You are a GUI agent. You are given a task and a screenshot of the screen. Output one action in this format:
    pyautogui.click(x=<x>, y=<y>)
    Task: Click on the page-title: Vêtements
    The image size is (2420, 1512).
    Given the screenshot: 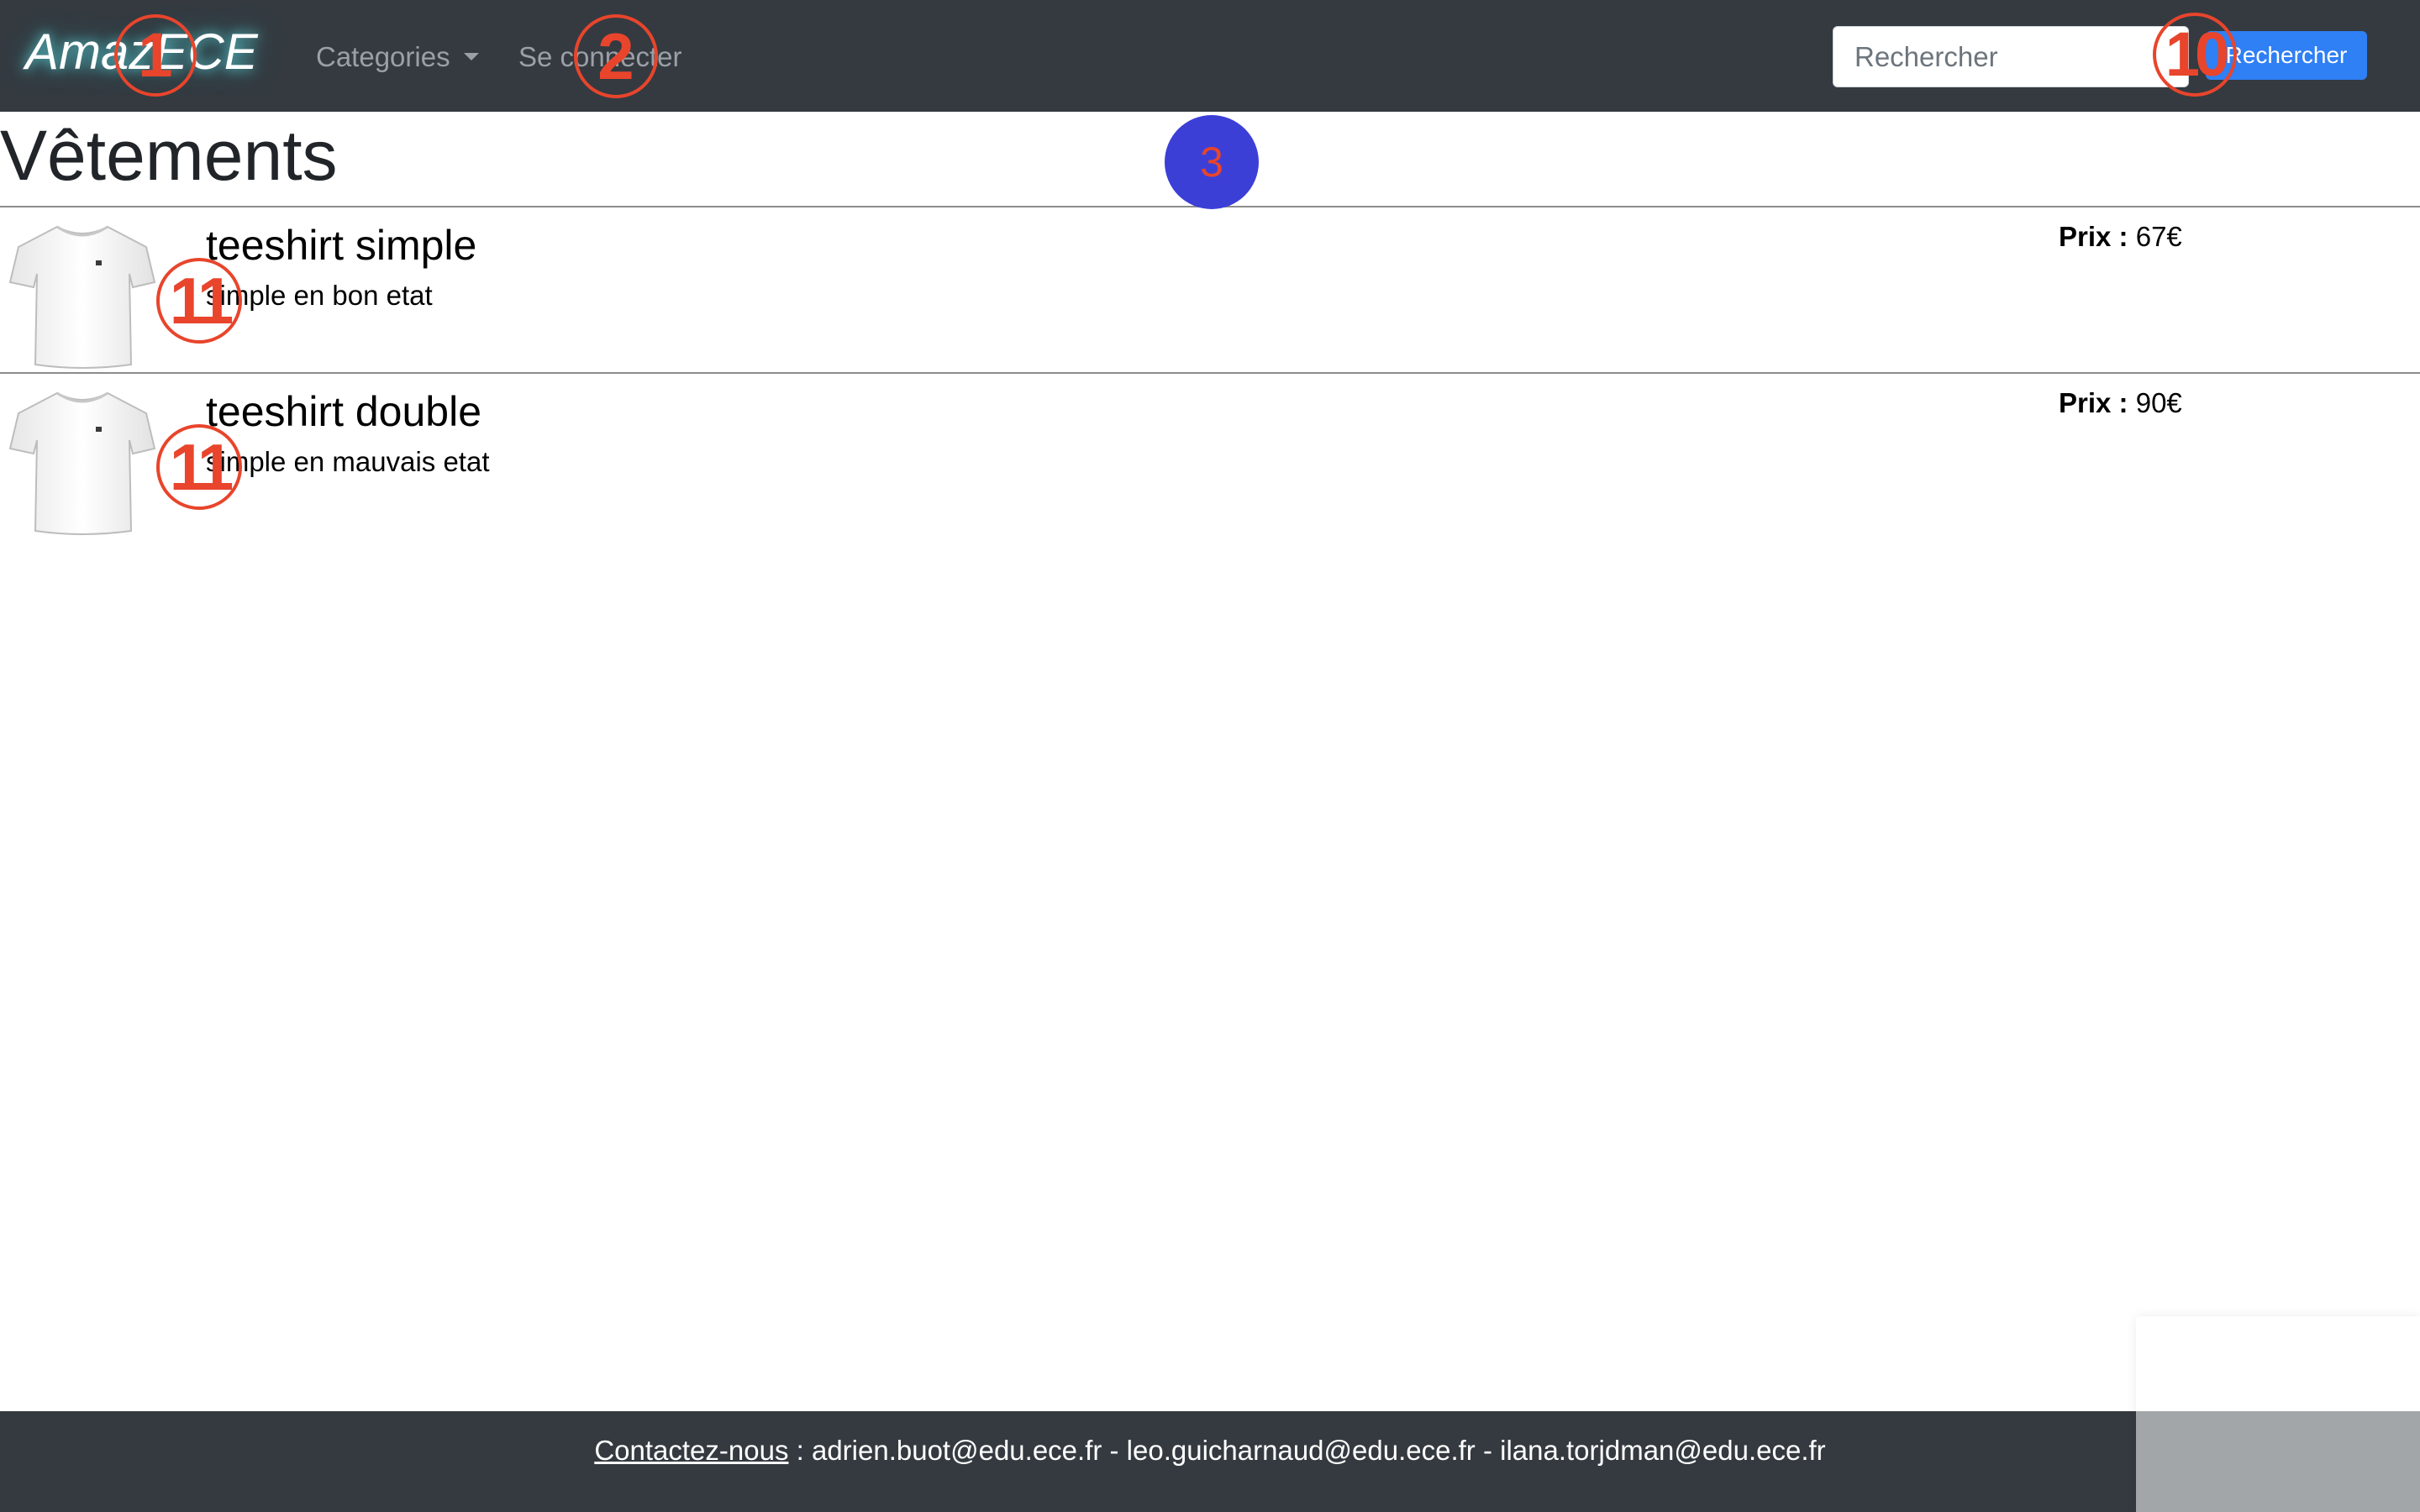 What is the action you would take?
    pyautogui.click(x=169, y=155)
    